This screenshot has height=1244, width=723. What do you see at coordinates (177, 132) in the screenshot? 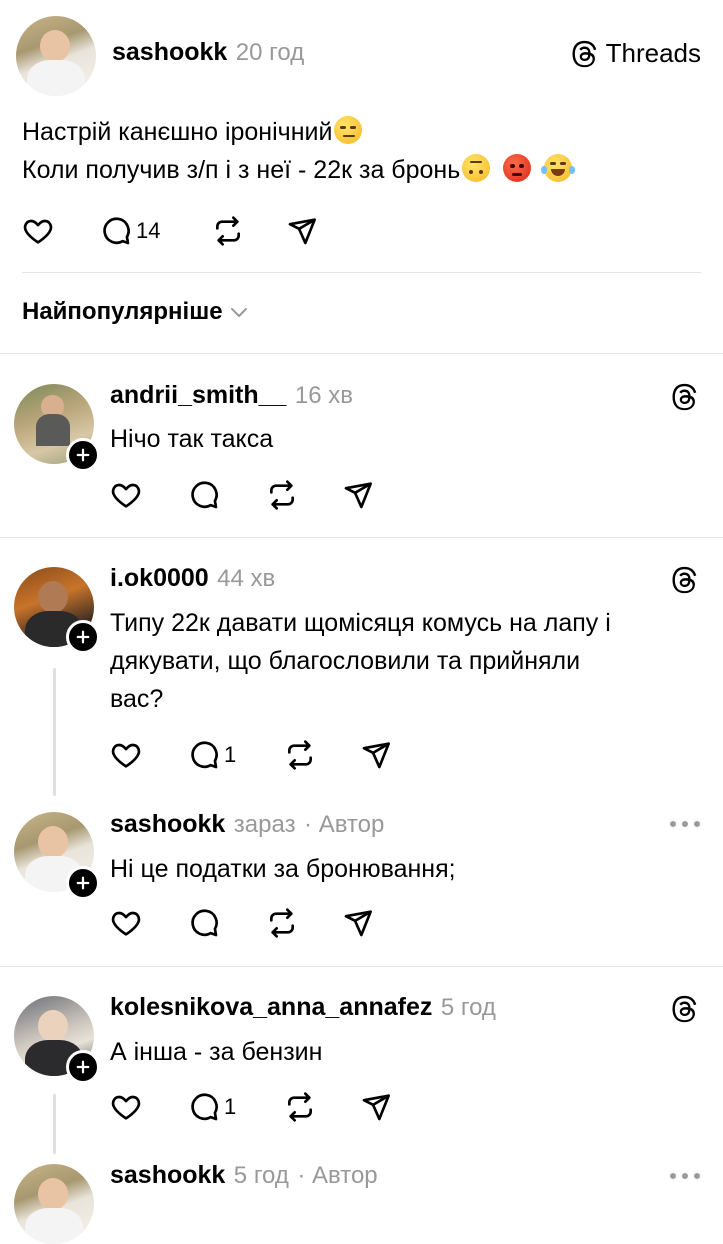
I see `post-line-1-text: Настрій канєшно іронічний` at bounding box center [177, 132].